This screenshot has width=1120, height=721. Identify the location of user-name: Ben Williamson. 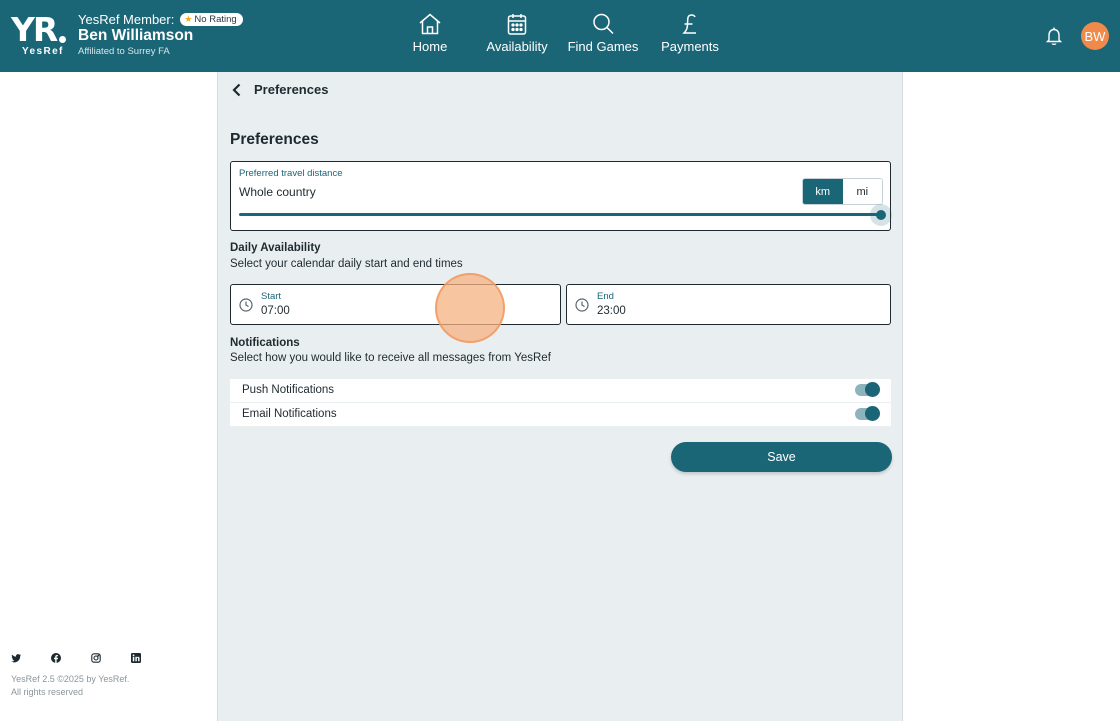
(136, 35).